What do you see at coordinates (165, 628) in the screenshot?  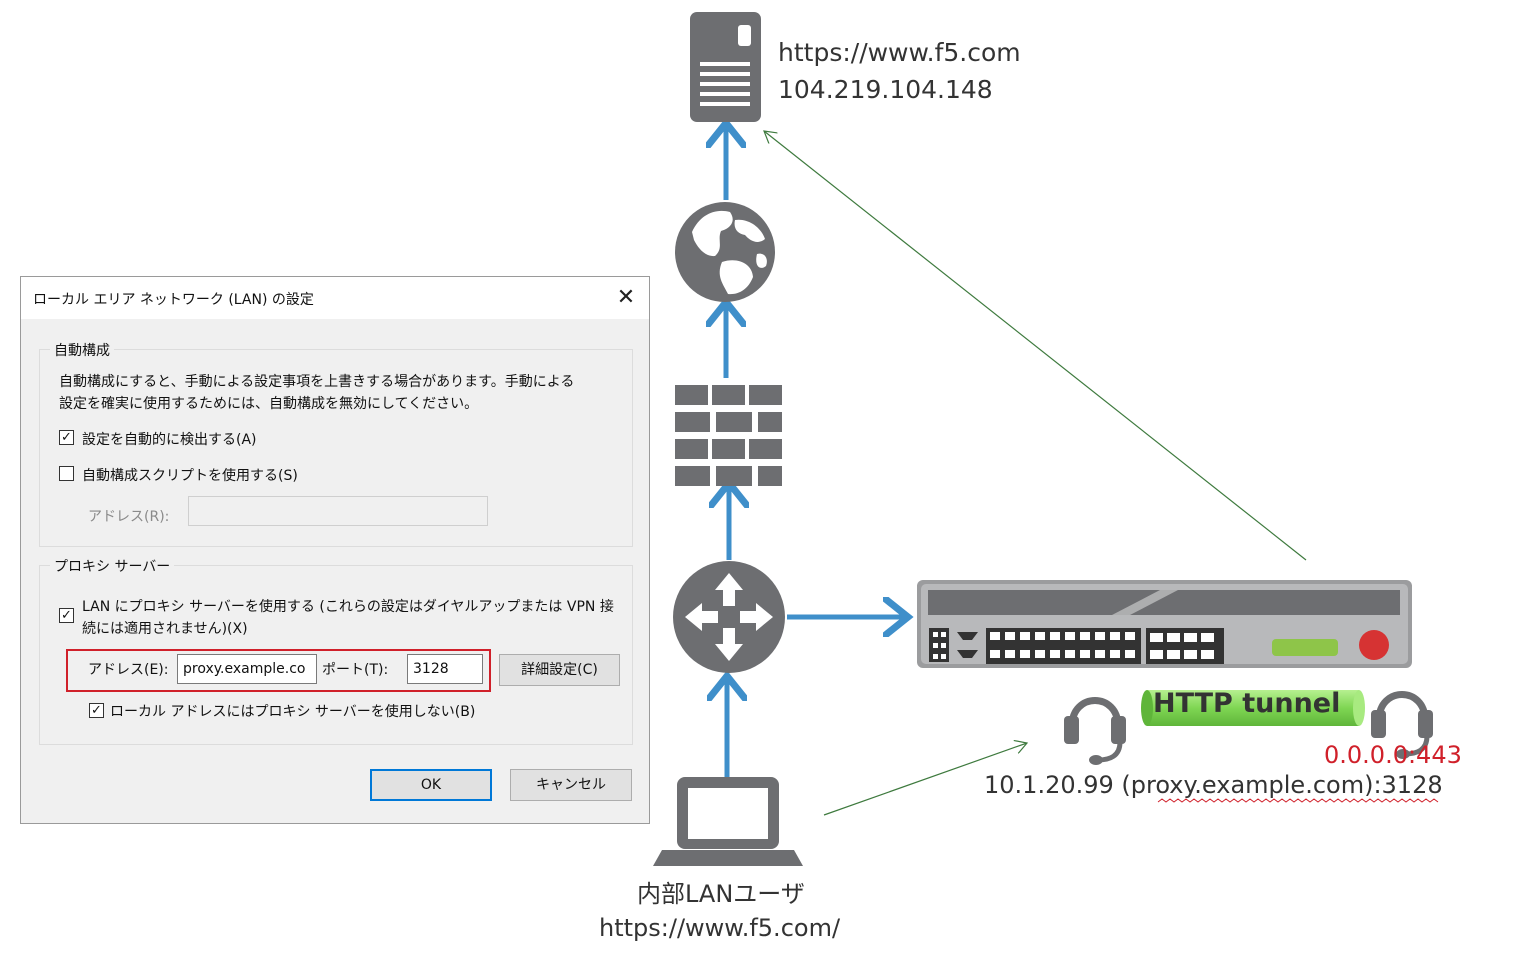 I see `use-proxy-label-line2: 続には適用されません)(X)` at bounding box center [165, 628].